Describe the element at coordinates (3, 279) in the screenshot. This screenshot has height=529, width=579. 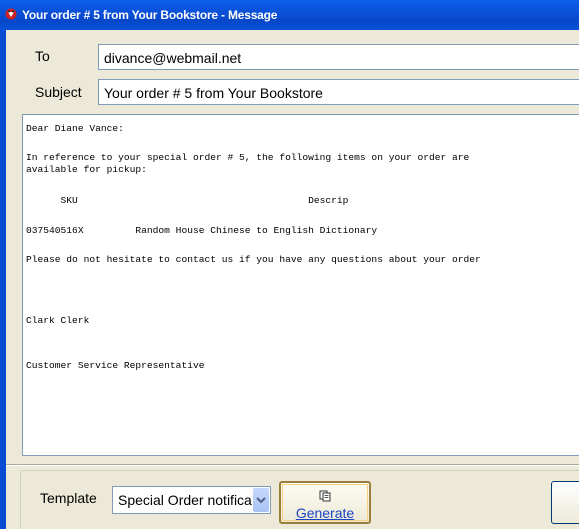
I see `window-frame` at that location.